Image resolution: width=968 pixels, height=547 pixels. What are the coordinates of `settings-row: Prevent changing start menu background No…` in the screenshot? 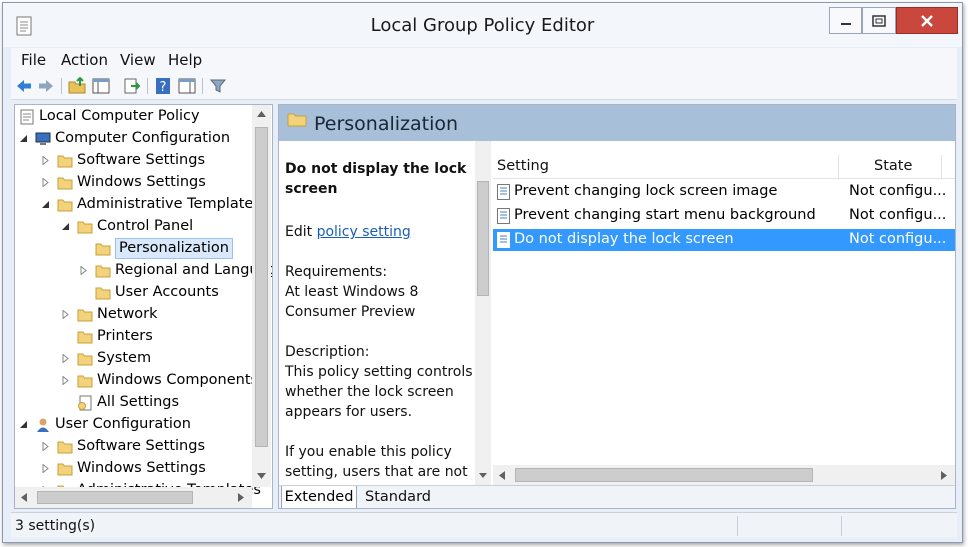 It's located at (724, 216).